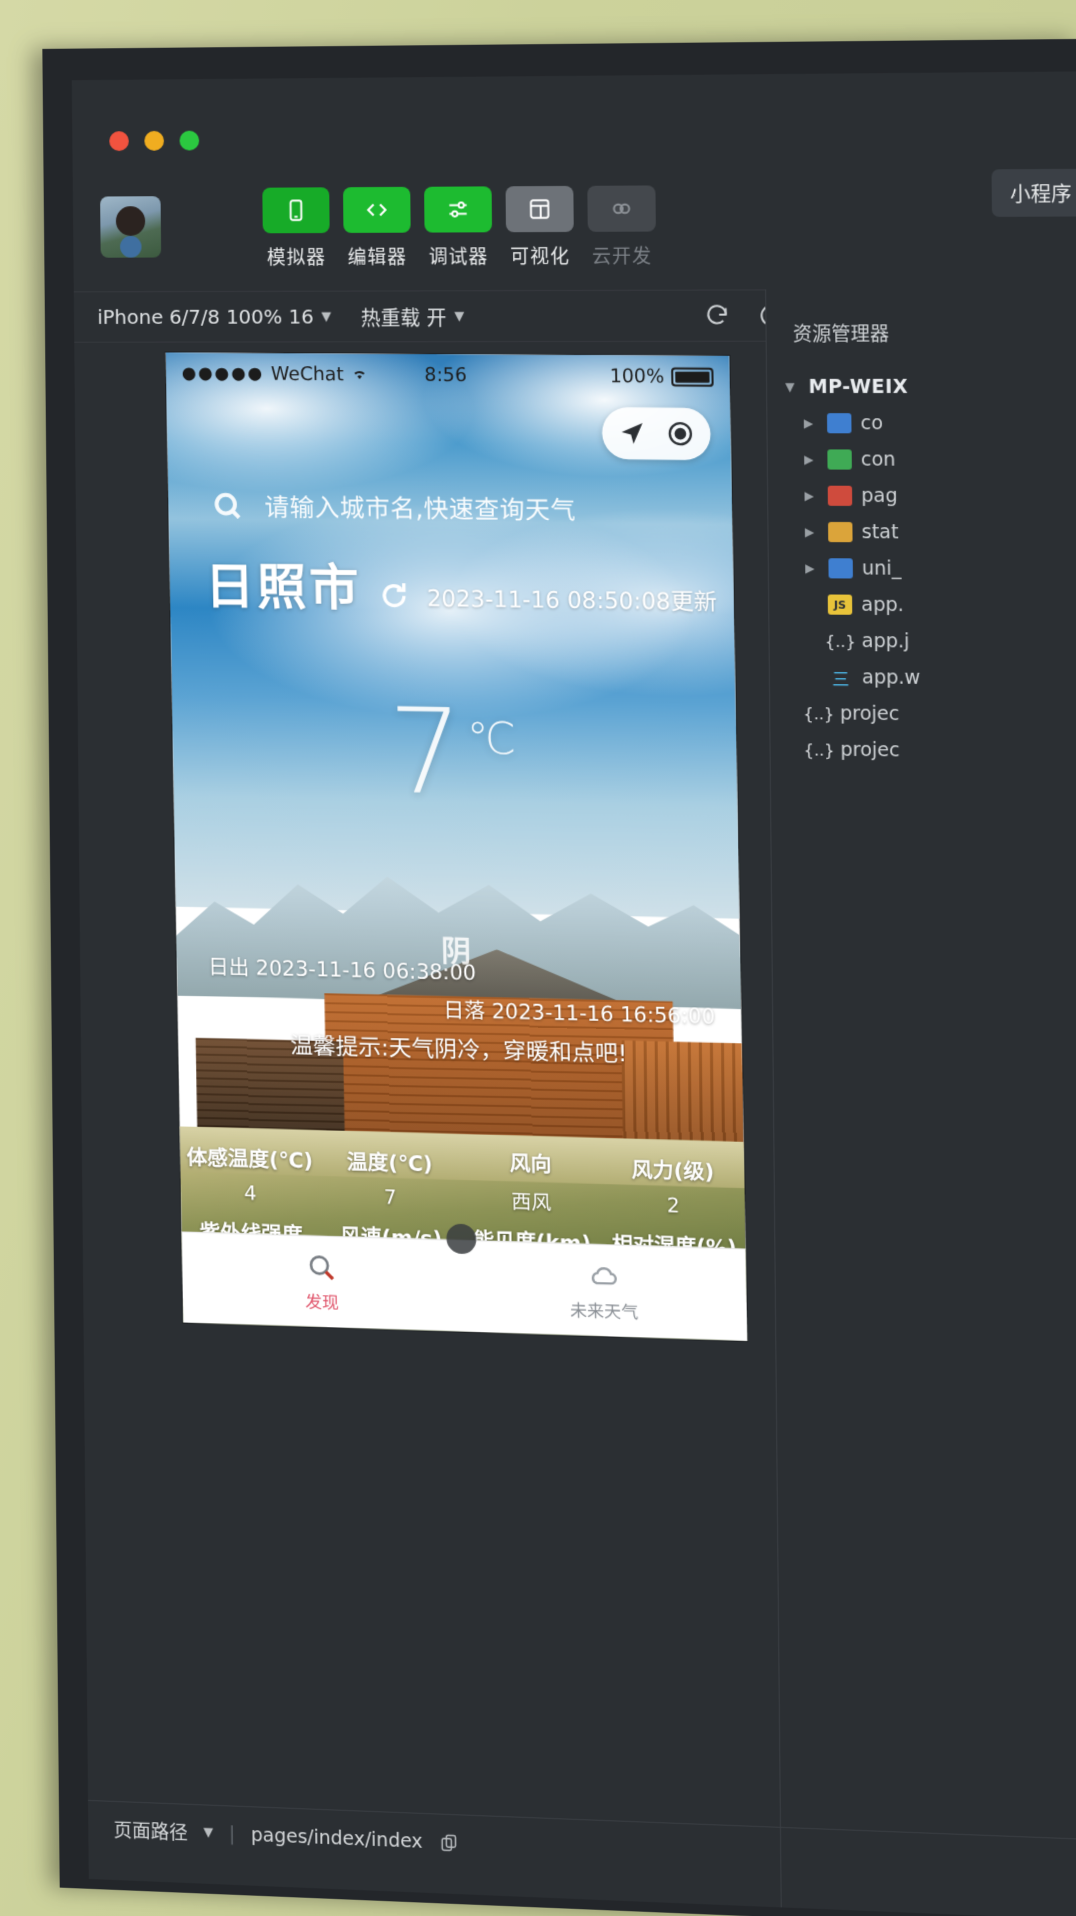 The width and height of the screenshot is (1076, 1916). I want to click on tree-item-label: pag, so click(879, 496).